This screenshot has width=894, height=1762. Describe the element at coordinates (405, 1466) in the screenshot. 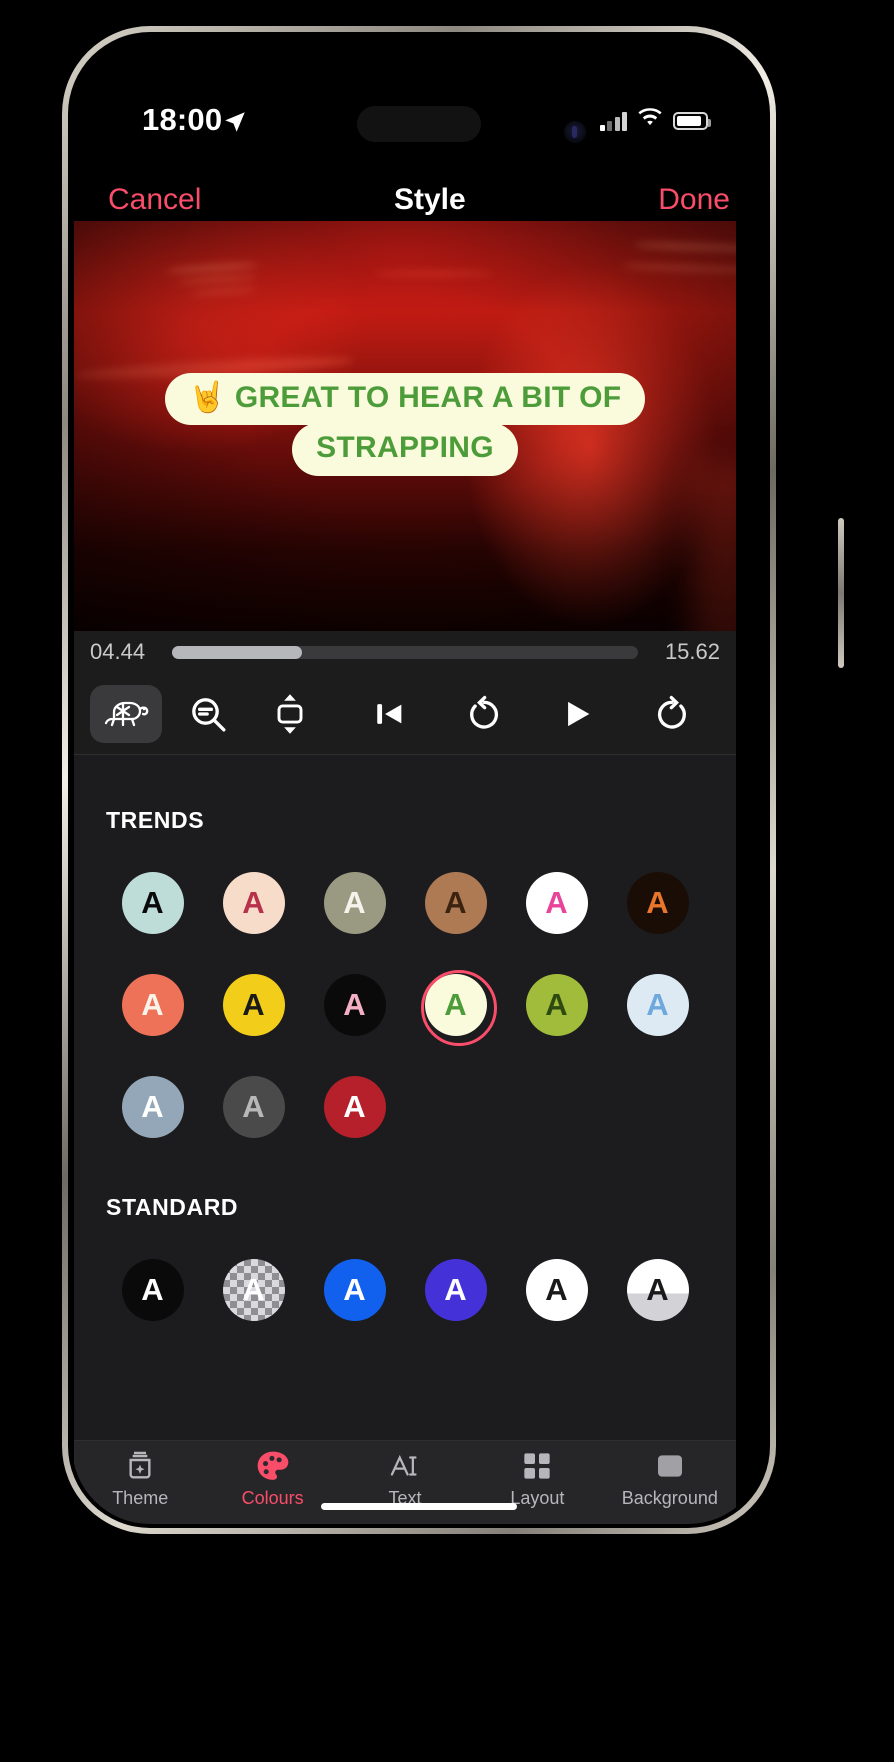

I see `text-cursor-icon` at that location.